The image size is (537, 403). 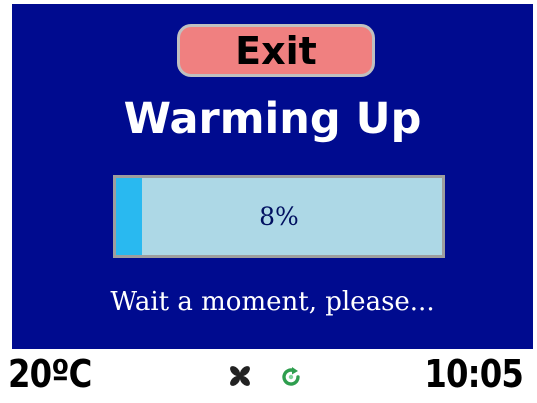 I want to click on warmup-progress-bar: 8%, so click(x=279, y=216).